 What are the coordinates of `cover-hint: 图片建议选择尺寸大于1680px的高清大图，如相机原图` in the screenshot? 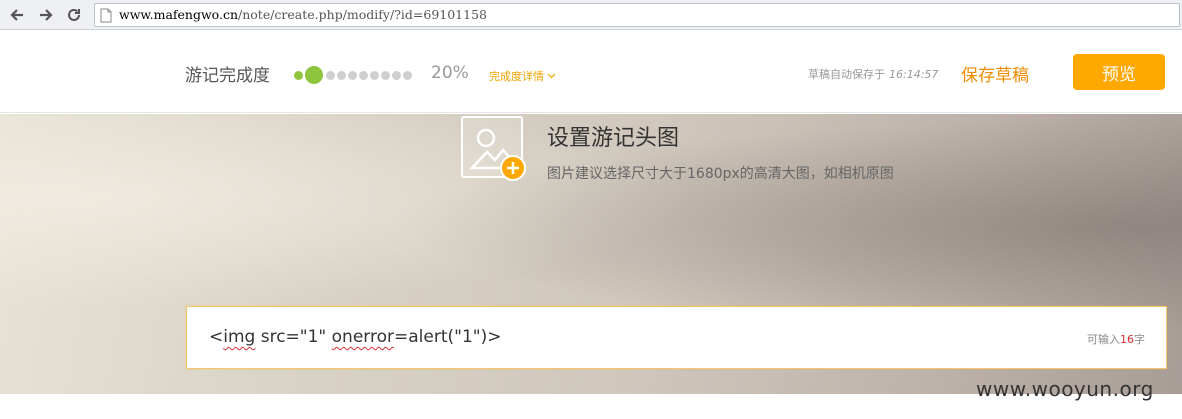 It's located at (720, 174).